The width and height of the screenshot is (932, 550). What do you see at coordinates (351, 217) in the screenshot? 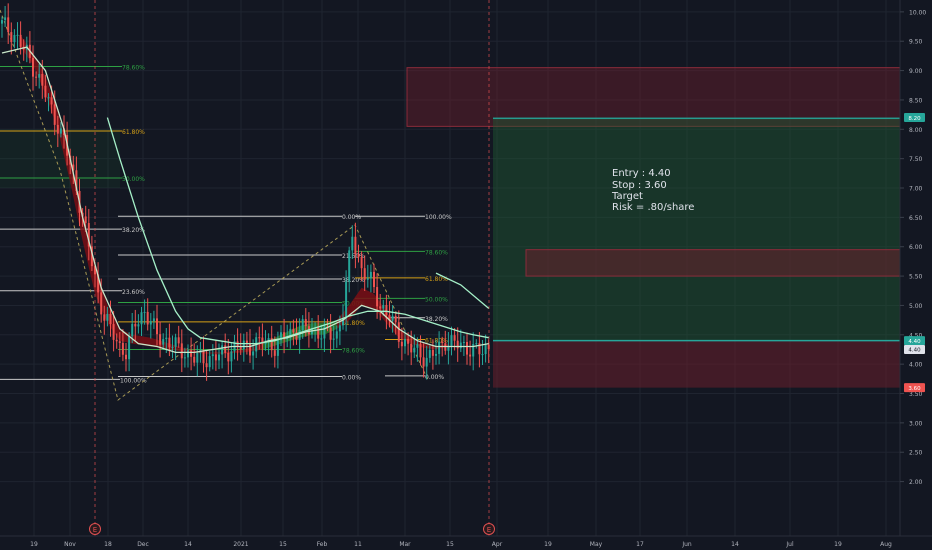
I see `fib-level-label-5: 0.00%` at bounding box center [351, 217].